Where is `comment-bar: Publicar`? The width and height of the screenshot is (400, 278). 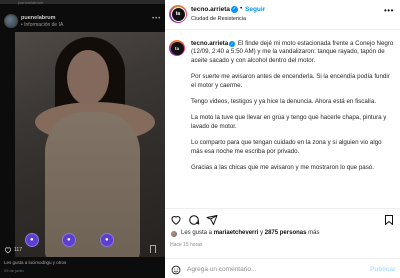 comment-bar: Publicar is located at coordinates (282, 268).